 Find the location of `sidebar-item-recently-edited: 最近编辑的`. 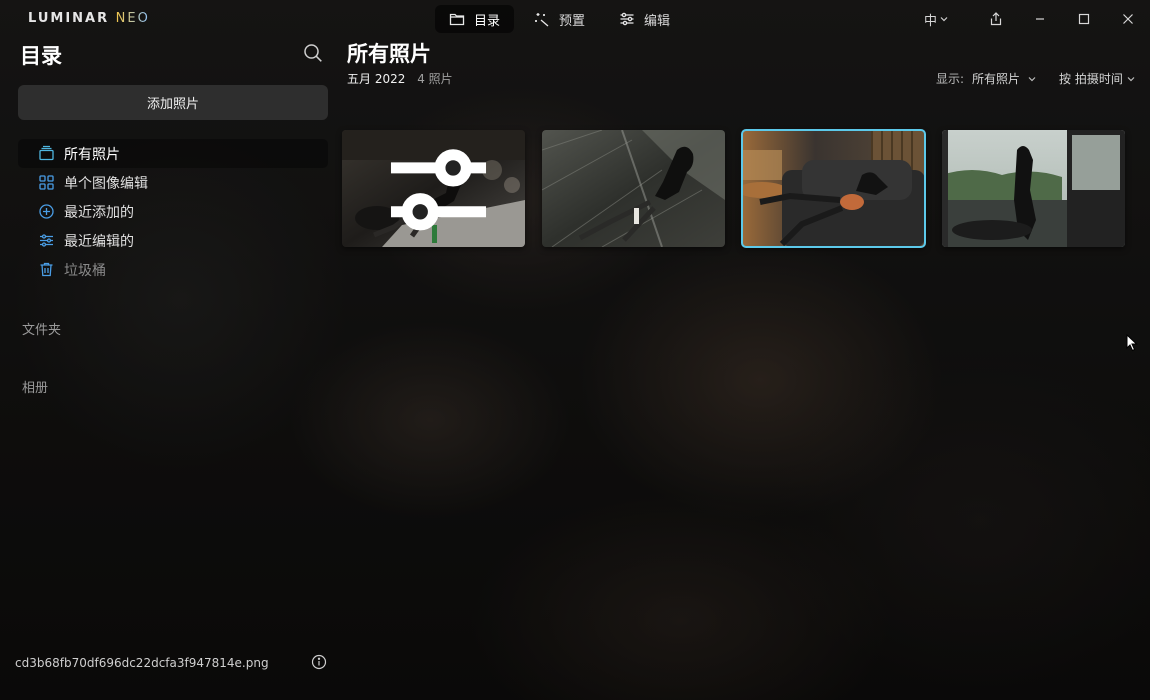

sidebar-item-recently-edited: 最近编辑的 is located at coordinates (173, 240).